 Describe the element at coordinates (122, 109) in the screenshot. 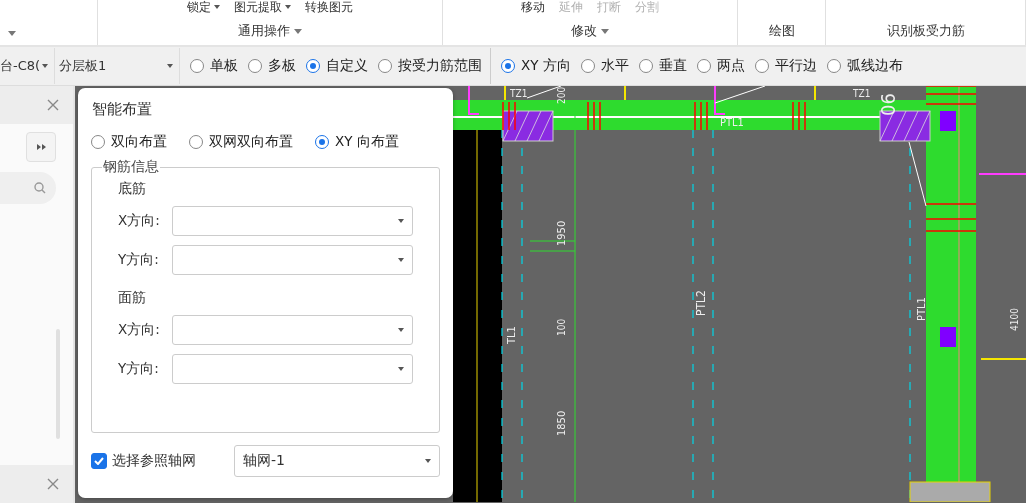

I see `dialog-title: 智能布置` at that location.